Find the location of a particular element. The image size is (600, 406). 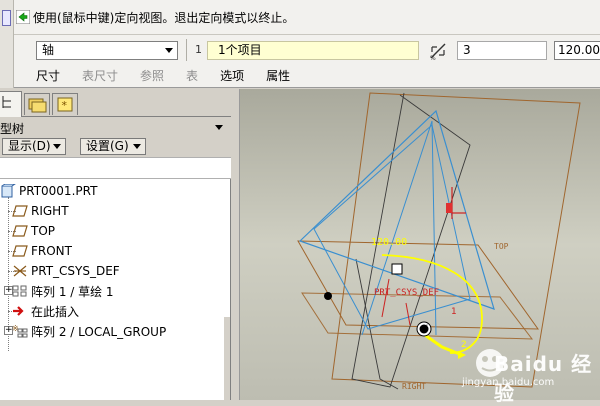

tree-item-label: PRT0001.PRT is located at coordinates (58, 191).